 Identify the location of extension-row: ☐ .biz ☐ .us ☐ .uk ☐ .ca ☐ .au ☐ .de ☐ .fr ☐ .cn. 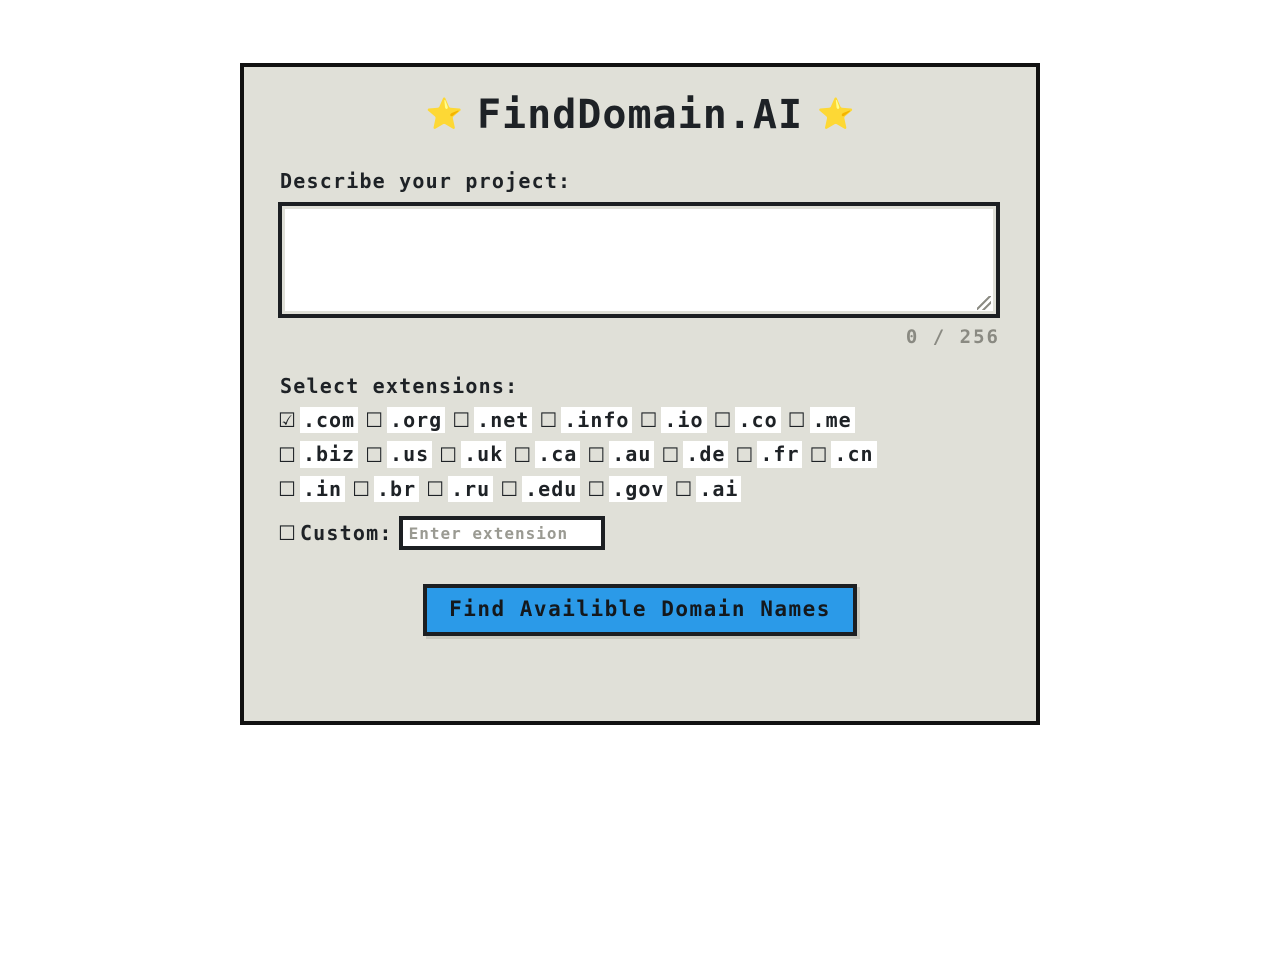
(640, 454).